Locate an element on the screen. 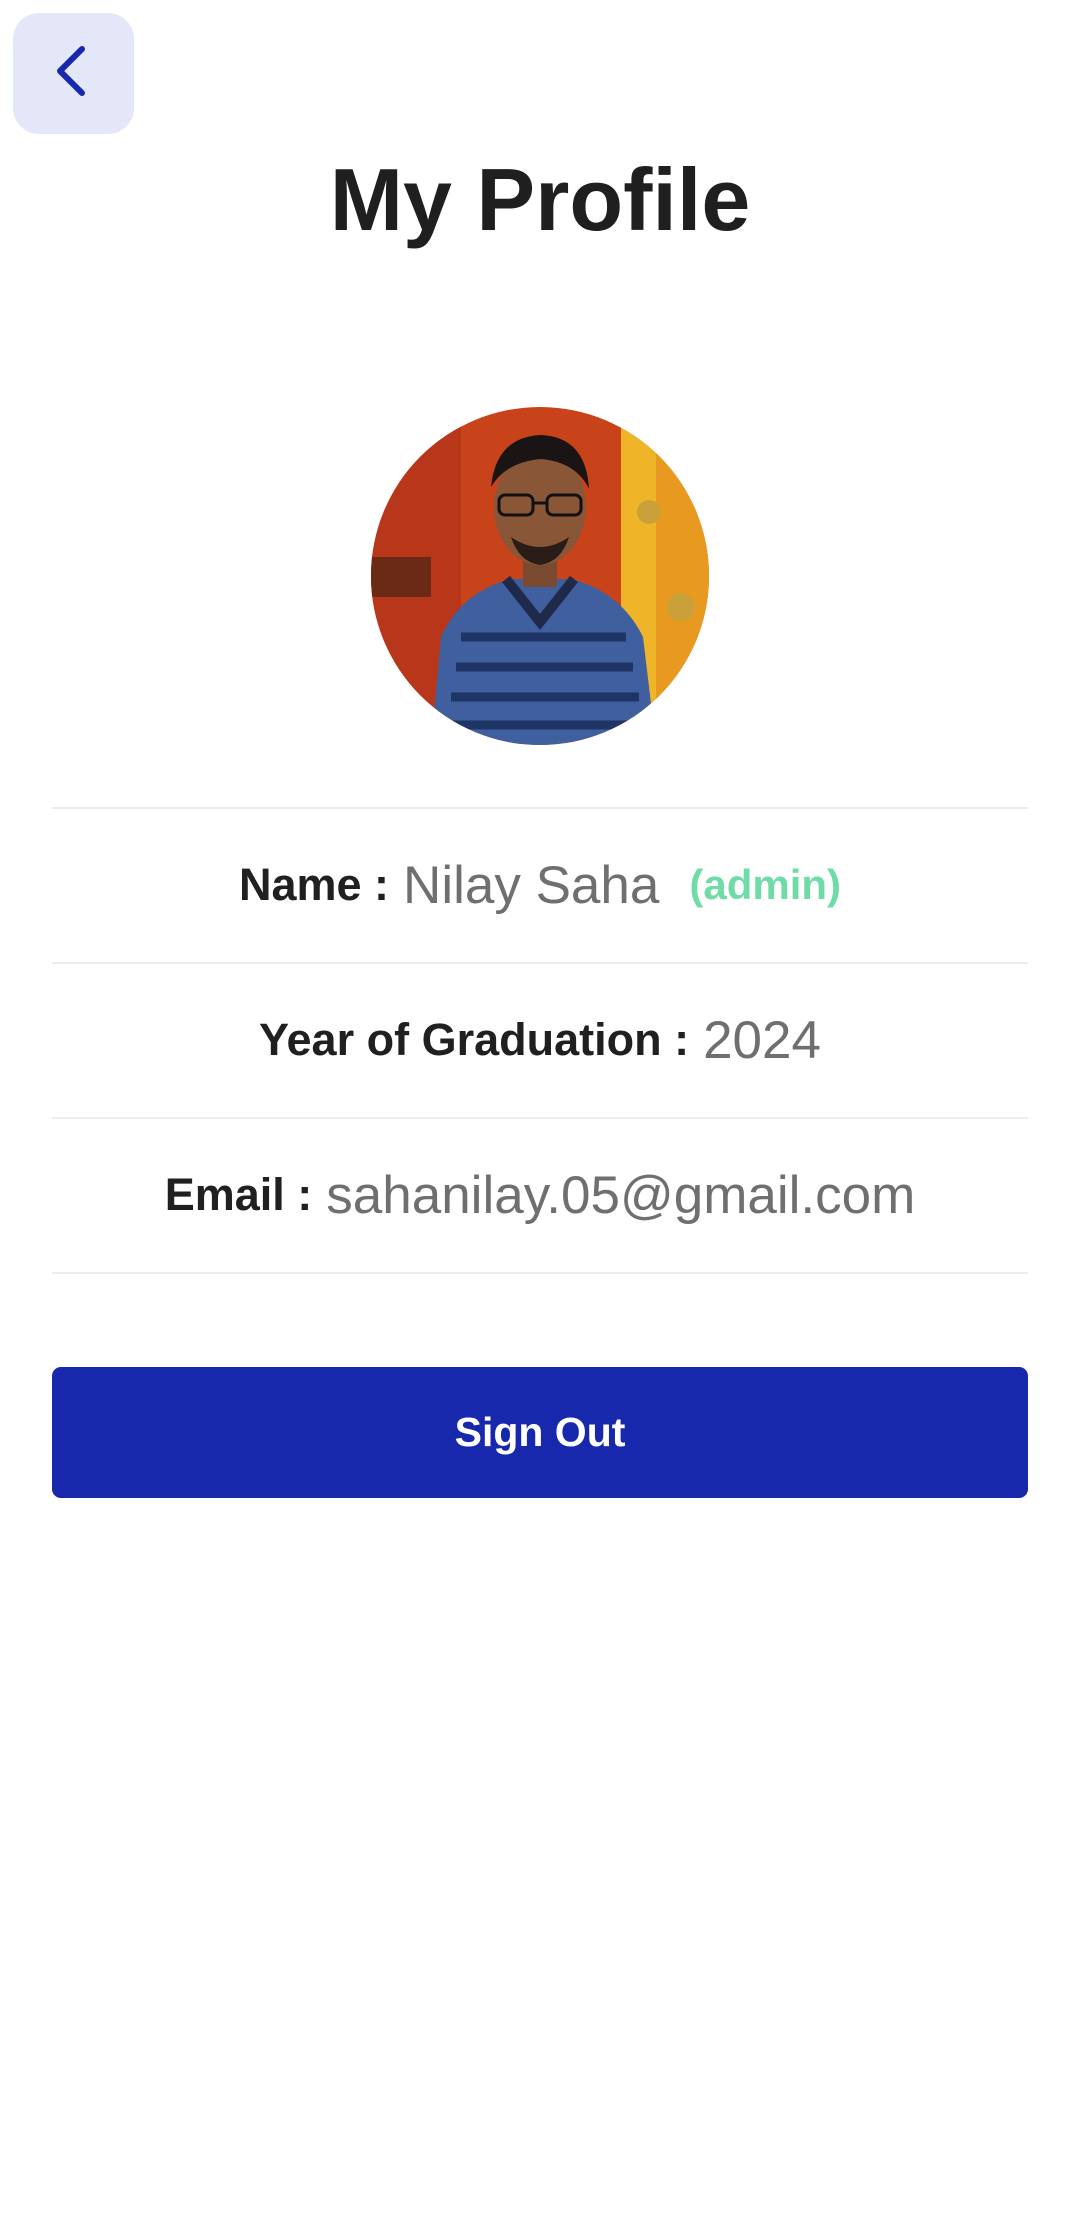  email-value: sahanilay.05@gmail.com is located at coordinates (621, 1195).